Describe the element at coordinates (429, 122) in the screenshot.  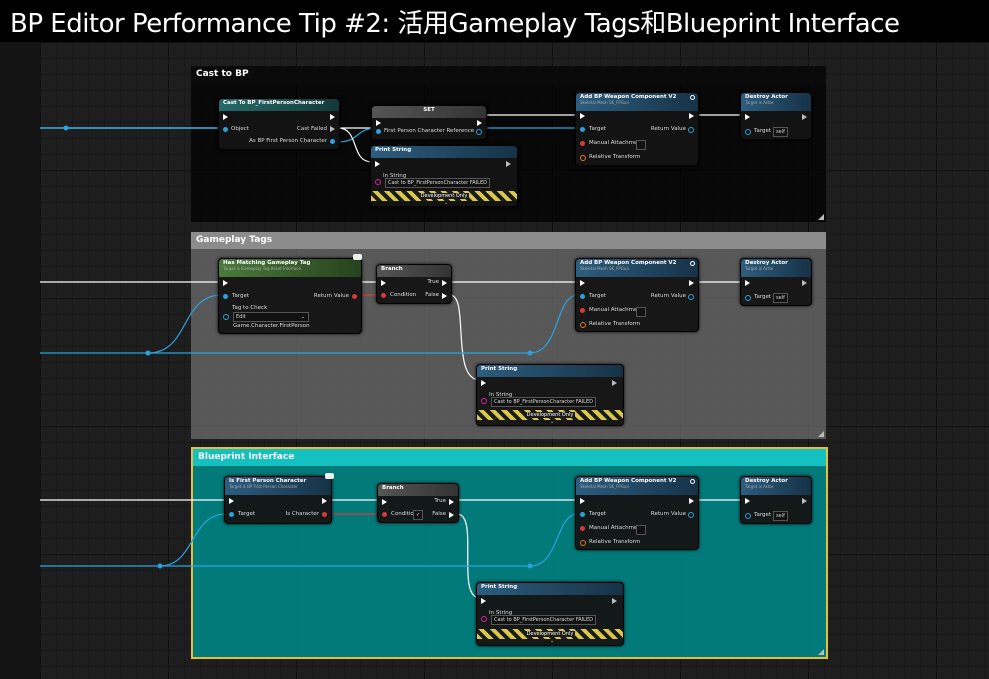
I see `set-node: SET First Person Character Reference` at that location.